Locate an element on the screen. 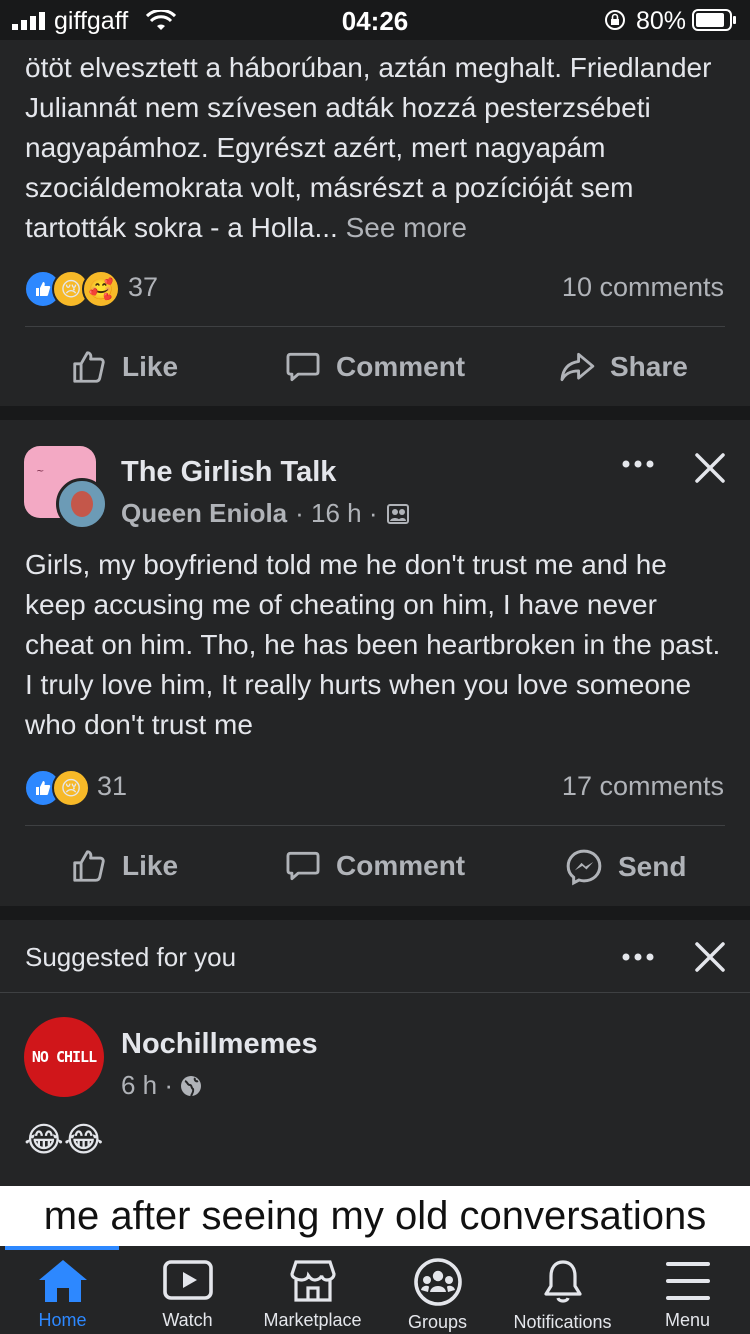 The width and height of the screenshot is (750, 1334). watch-icon is located at coordinates (187, 1280).